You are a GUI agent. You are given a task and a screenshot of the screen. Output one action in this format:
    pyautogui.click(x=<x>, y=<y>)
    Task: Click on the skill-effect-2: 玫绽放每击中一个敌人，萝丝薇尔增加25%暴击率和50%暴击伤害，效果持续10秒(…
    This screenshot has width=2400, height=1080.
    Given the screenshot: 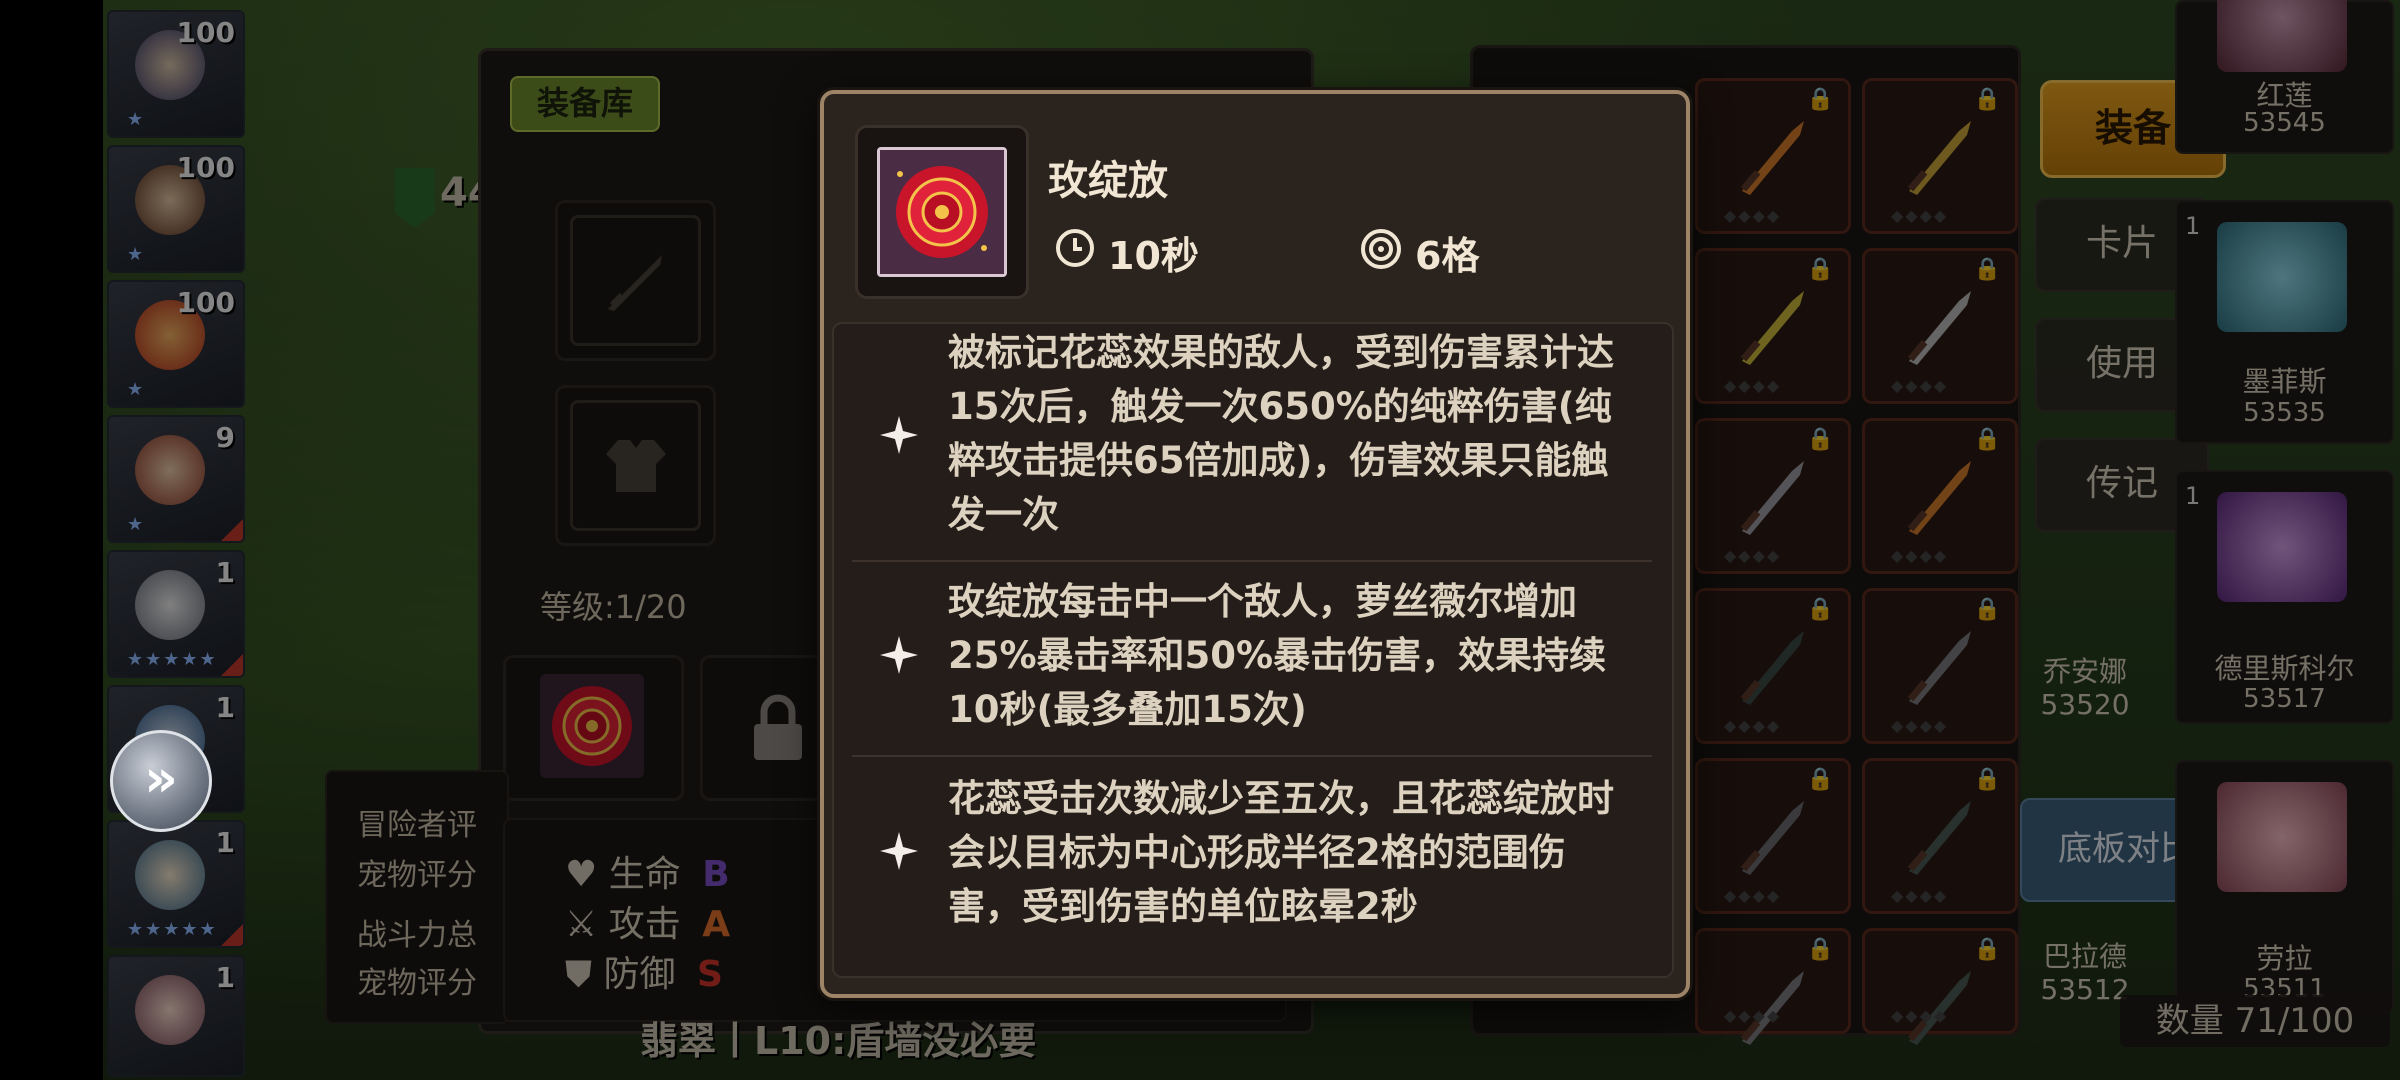 What is the action you would take?
    pyautogui.click(x=1277, y=655)
    